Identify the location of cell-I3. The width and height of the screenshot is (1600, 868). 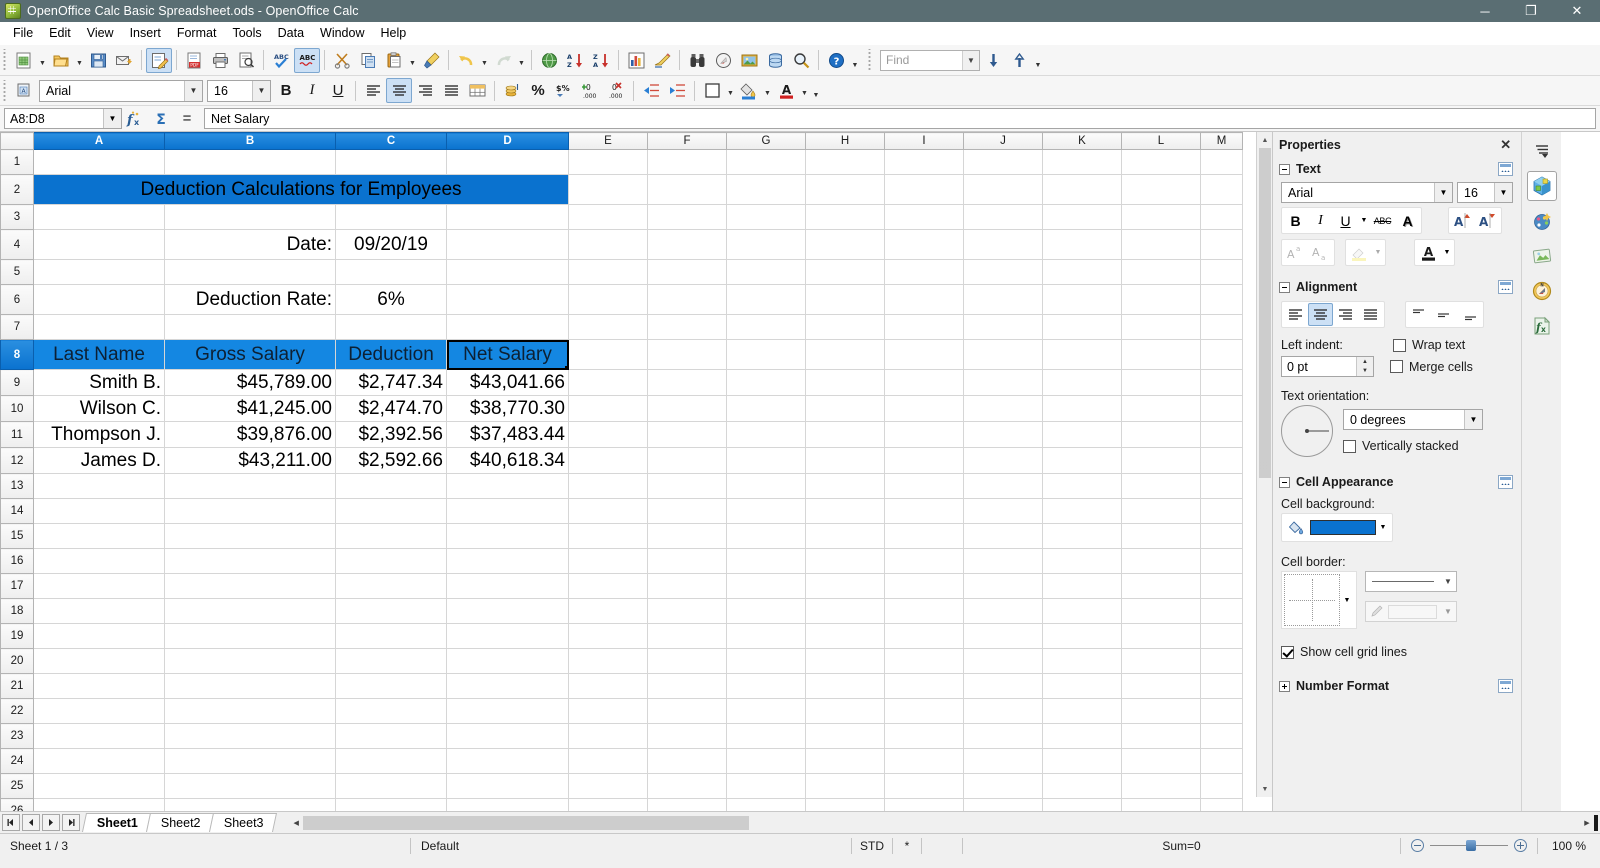
(924, 217).